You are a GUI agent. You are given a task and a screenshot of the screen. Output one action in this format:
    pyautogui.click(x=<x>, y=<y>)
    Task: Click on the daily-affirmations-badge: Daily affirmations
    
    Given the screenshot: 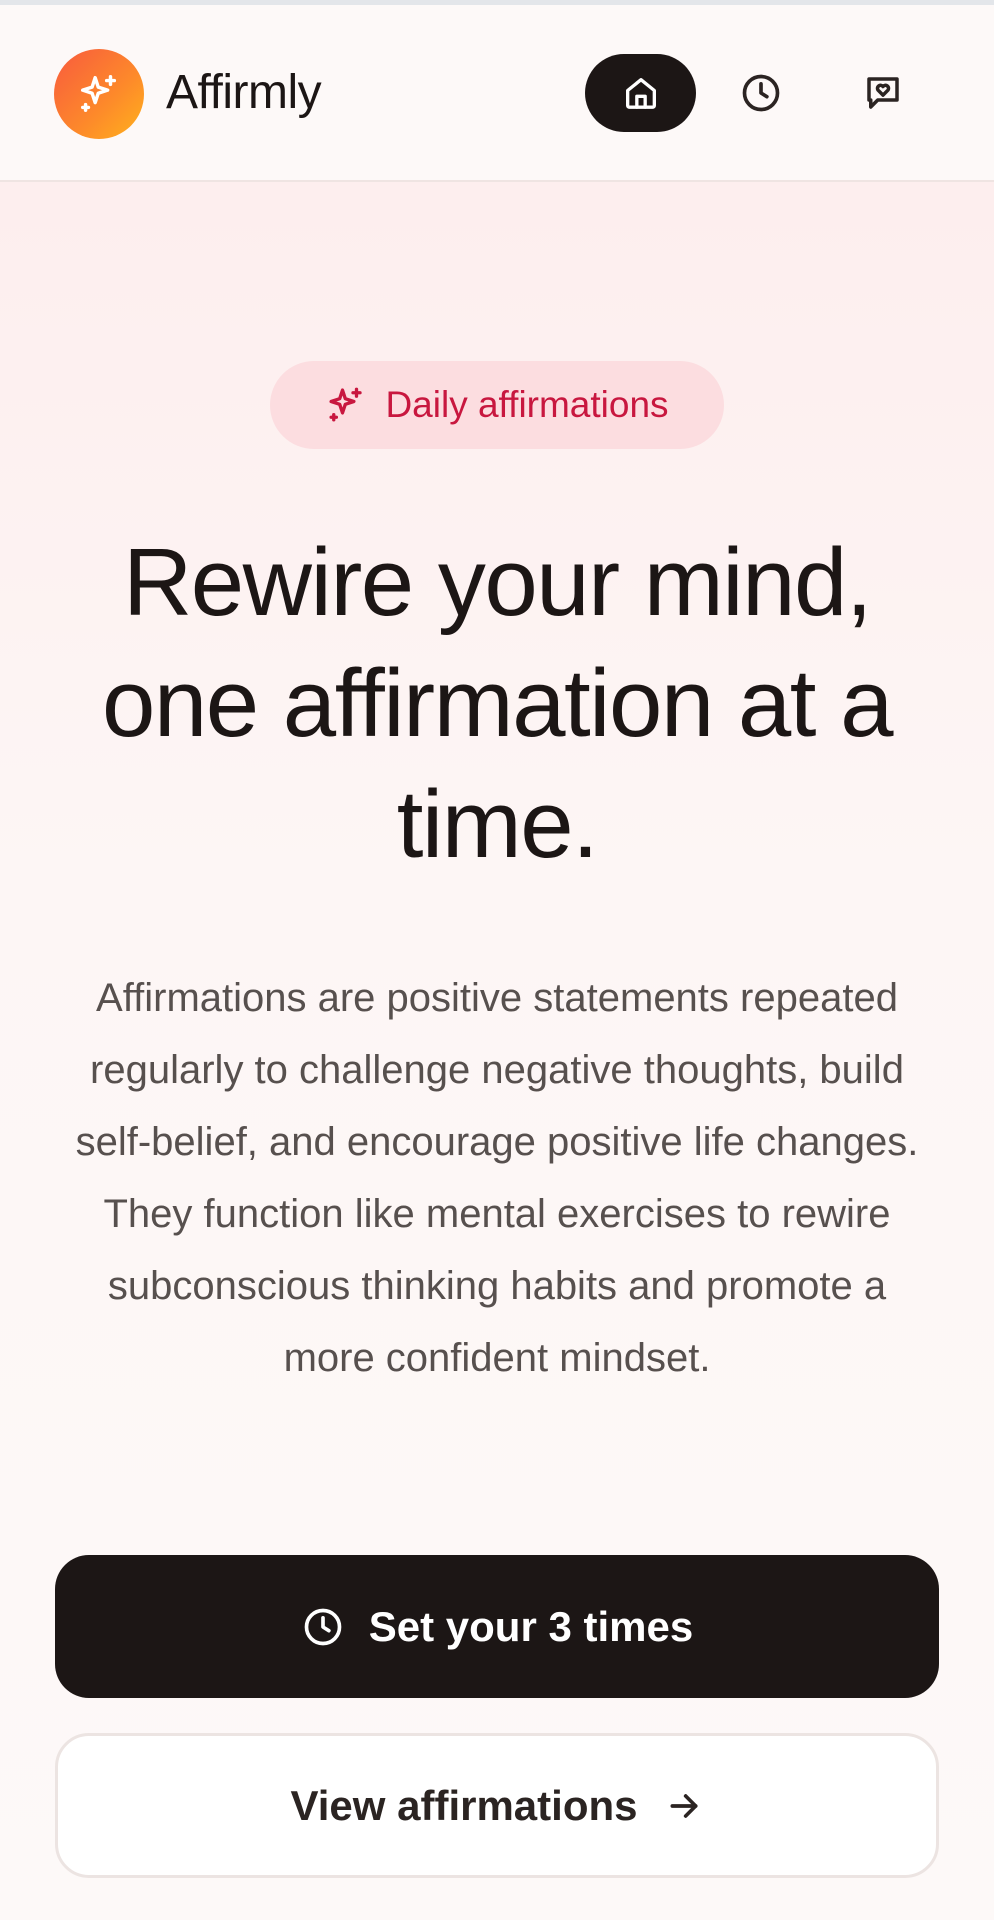 What is the action you would take?
    pyautogui.click(x=497, y=405)
    